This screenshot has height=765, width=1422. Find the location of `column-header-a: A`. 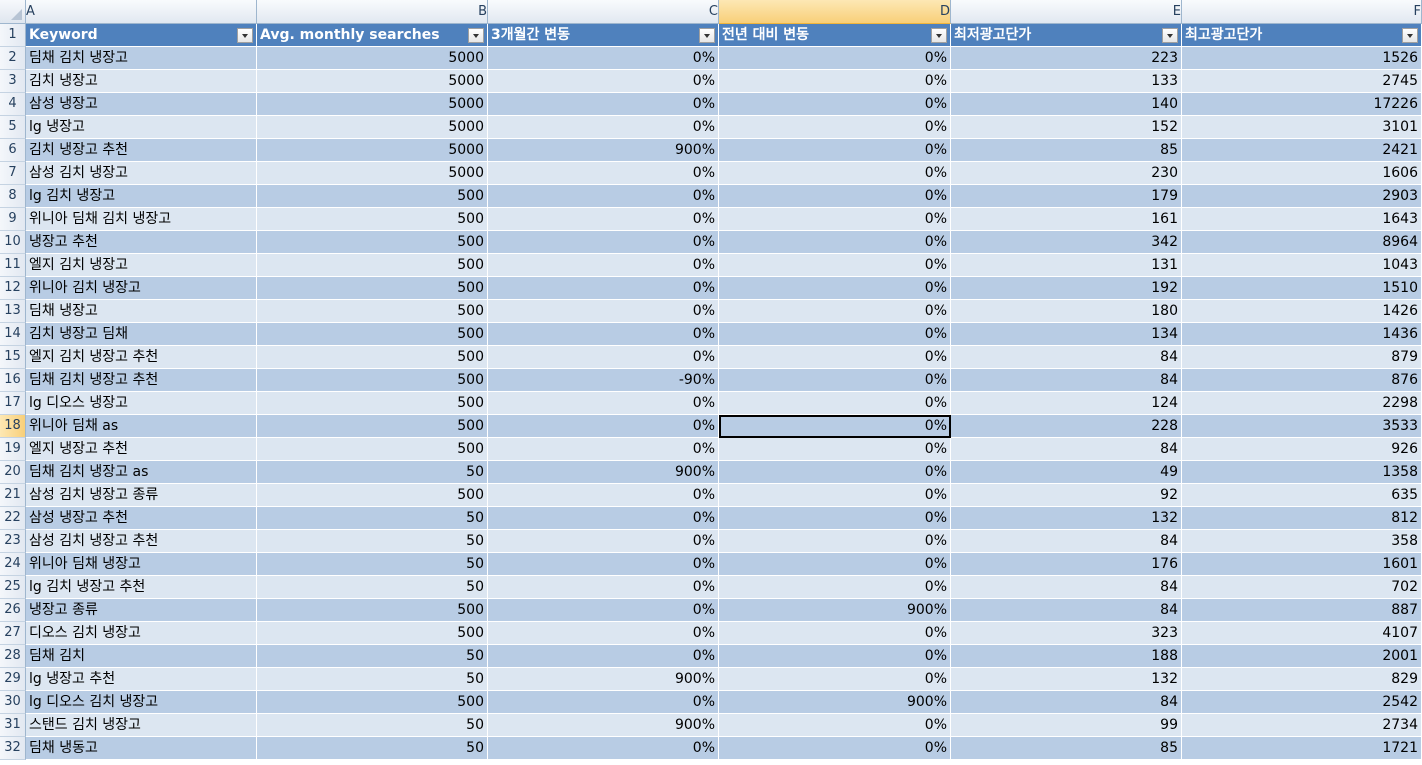

column-header-a: A is located at coordinates (141, 12).